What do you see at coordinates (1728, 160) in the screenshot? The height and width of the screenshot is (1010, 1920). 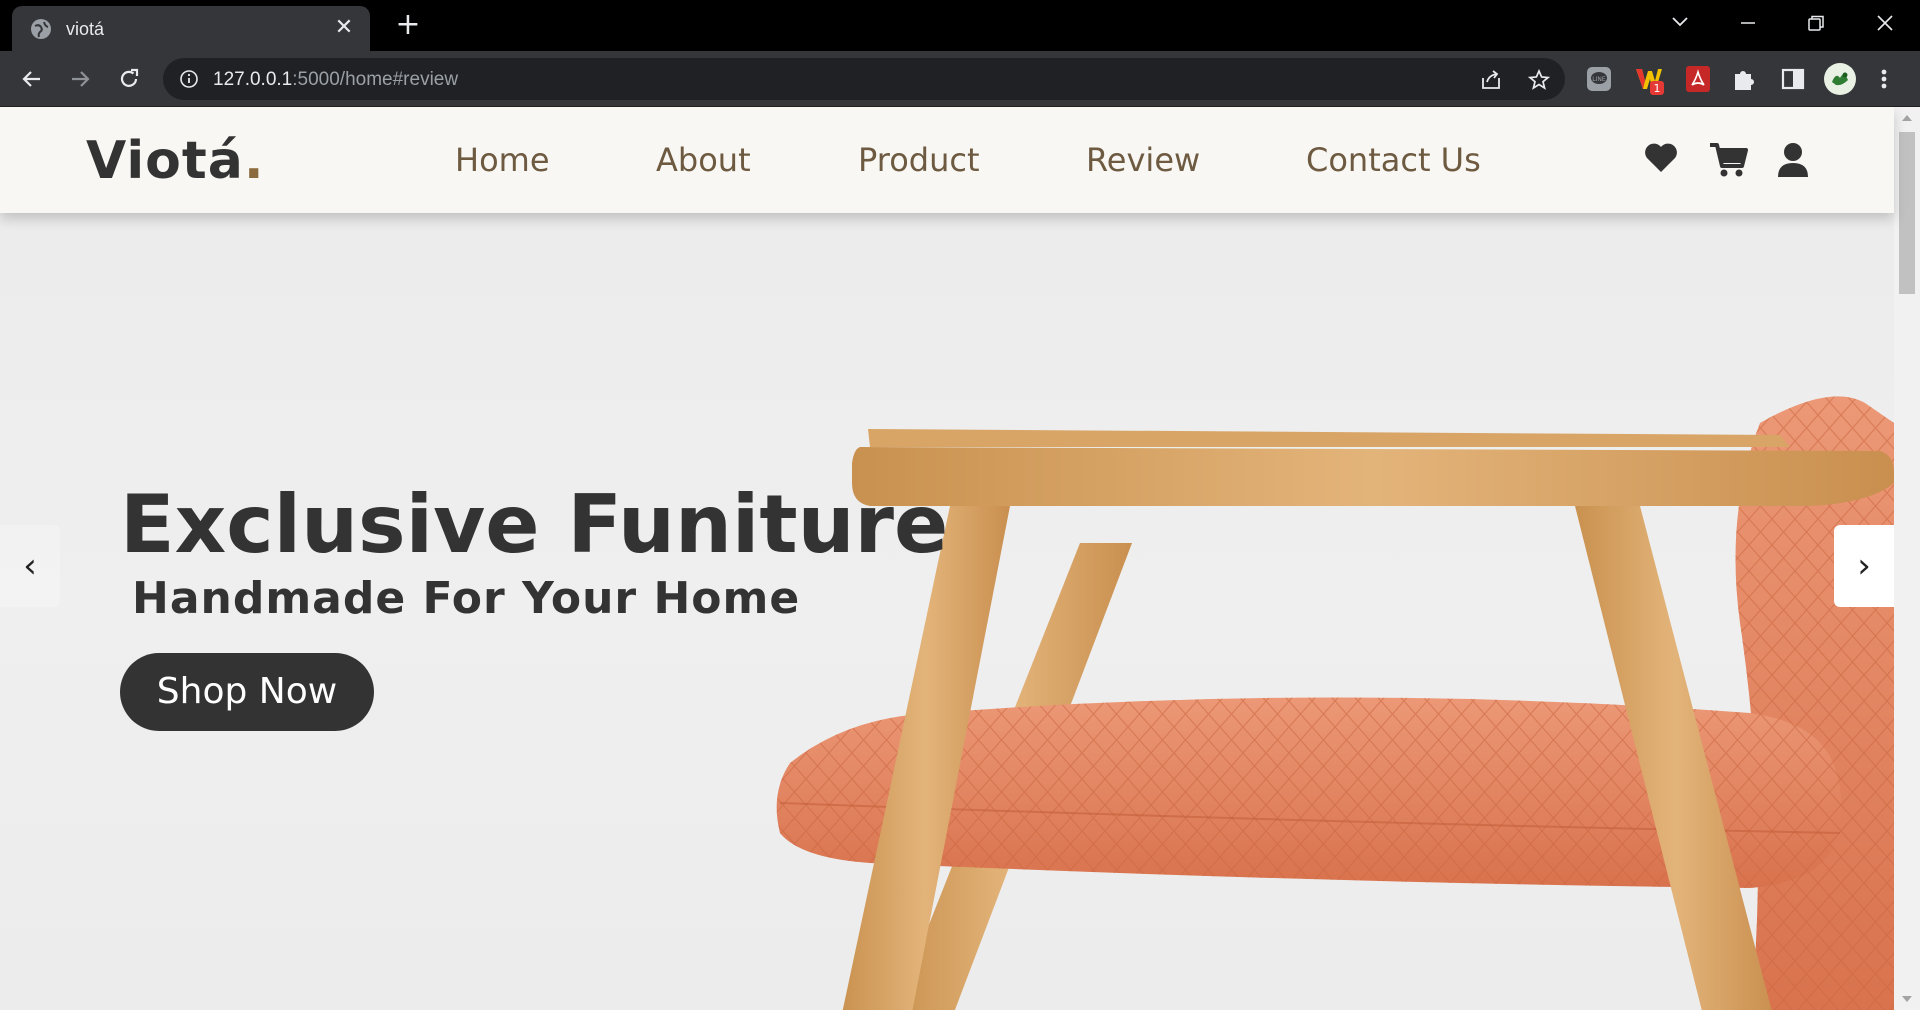 I see `cart-icon` at bounding box center [1728, 160].